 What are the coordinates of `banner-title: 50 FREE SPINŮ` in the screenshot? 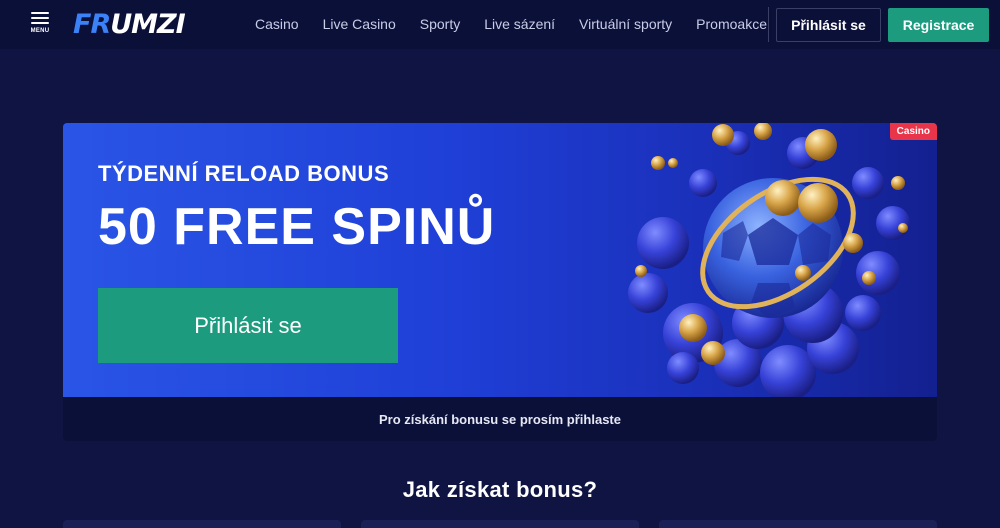 It's located at (297, 227).